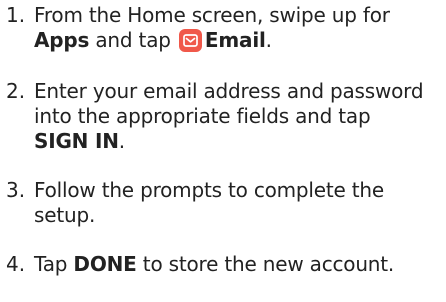 This screenshot has width=446, height=302. Describe the element at coordinates (235, 40) in the screenshot. I see `email-label: Email` at that location.